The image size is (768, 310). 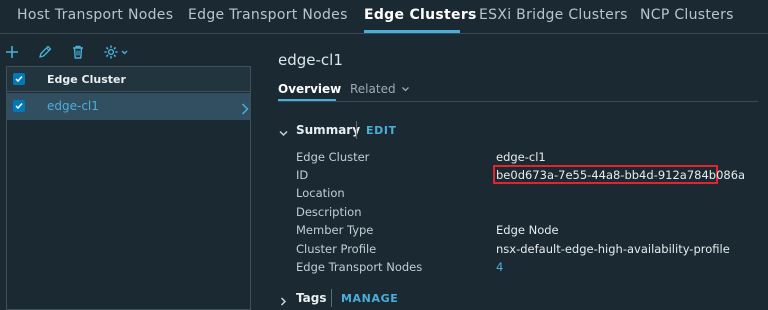 I want to click on row-checkbox, so click(x=19, y=106).